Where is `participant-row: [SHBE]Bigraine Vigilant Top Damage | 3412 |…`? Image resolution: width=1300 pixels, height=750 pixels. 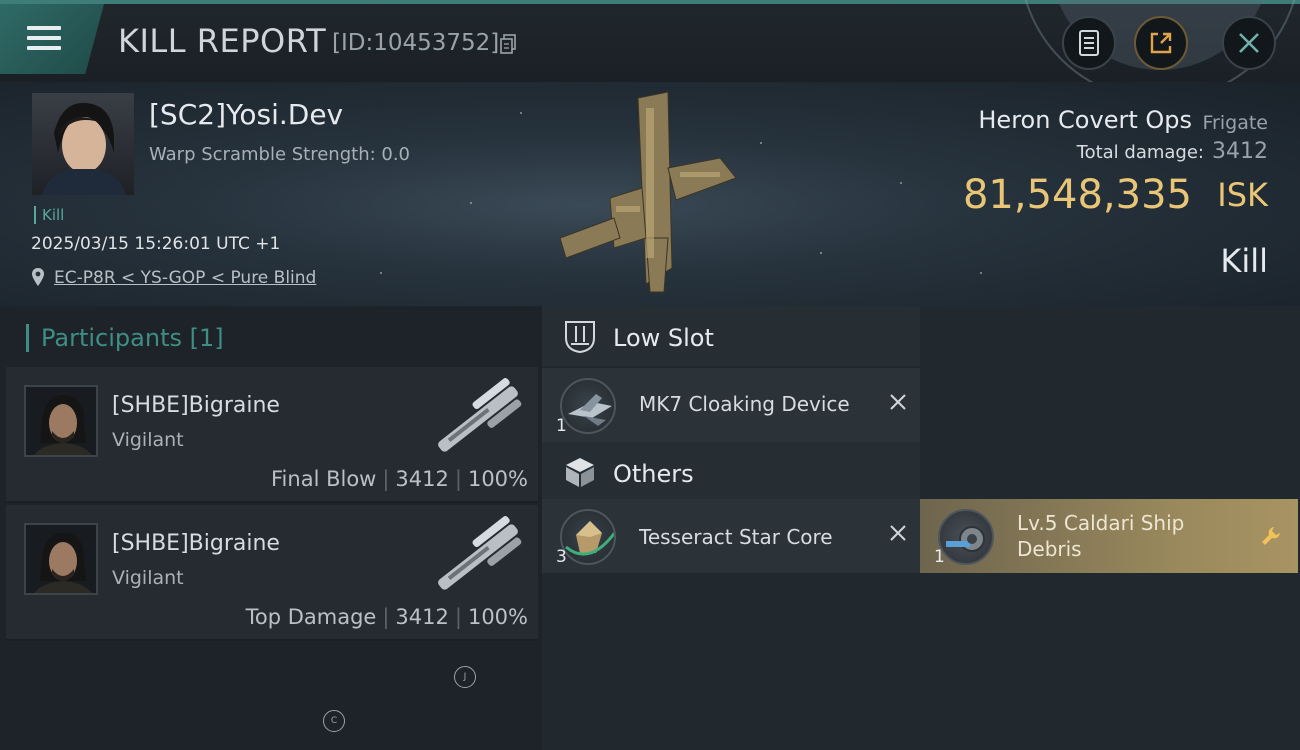
participant-row: [SHBE]Bigraine Vigilant Top Damage | 3412 |… is located at coordinates (272, 573).